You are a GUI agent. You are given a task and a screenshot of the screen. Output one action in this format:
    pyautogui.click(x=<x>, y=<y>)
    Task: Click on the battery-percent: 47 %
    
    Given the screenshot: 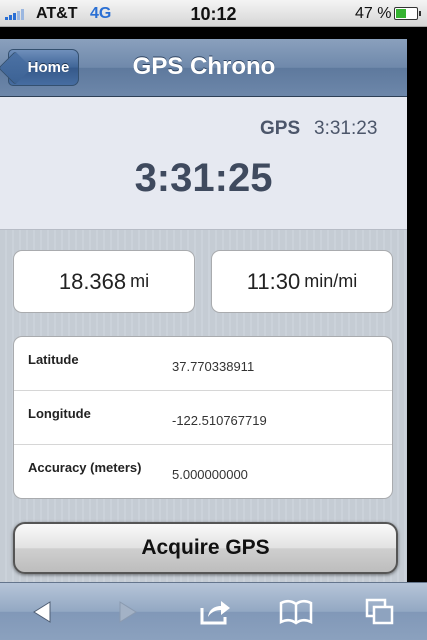 What is the action you would take?
    pyautogui.click(x=373, y=13)
    